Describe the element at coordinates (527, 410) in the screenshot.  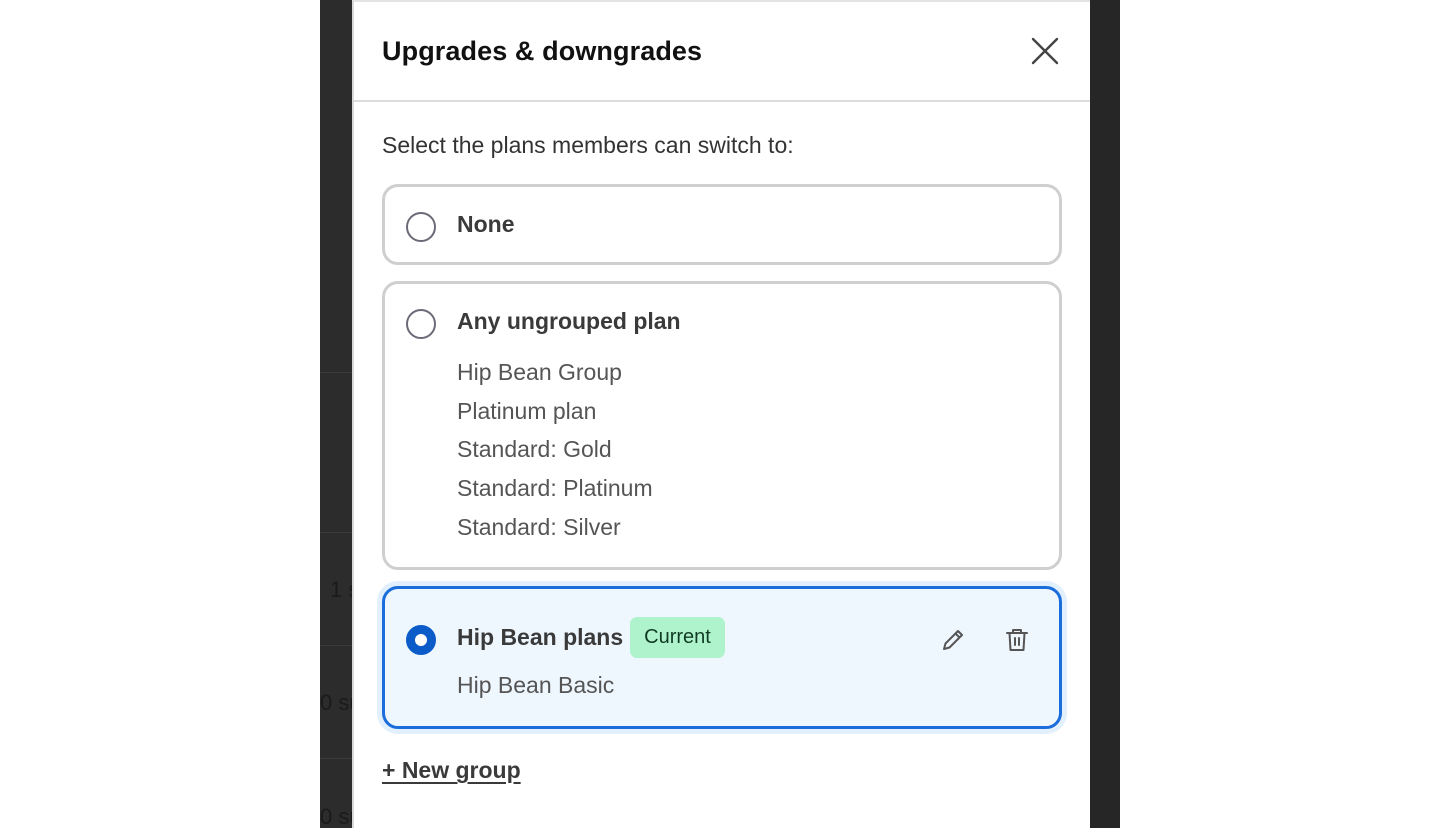
I see `plan-item: Platinum plan` at that location.